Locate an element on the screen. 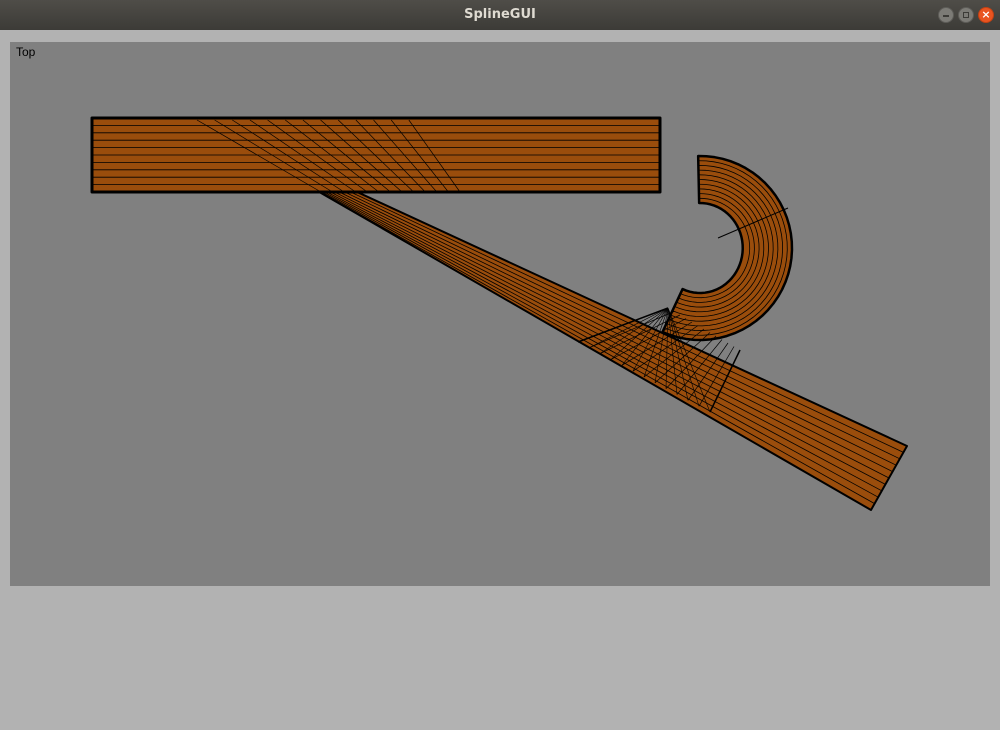  minimize-icon is located at coordinates (946, 16).